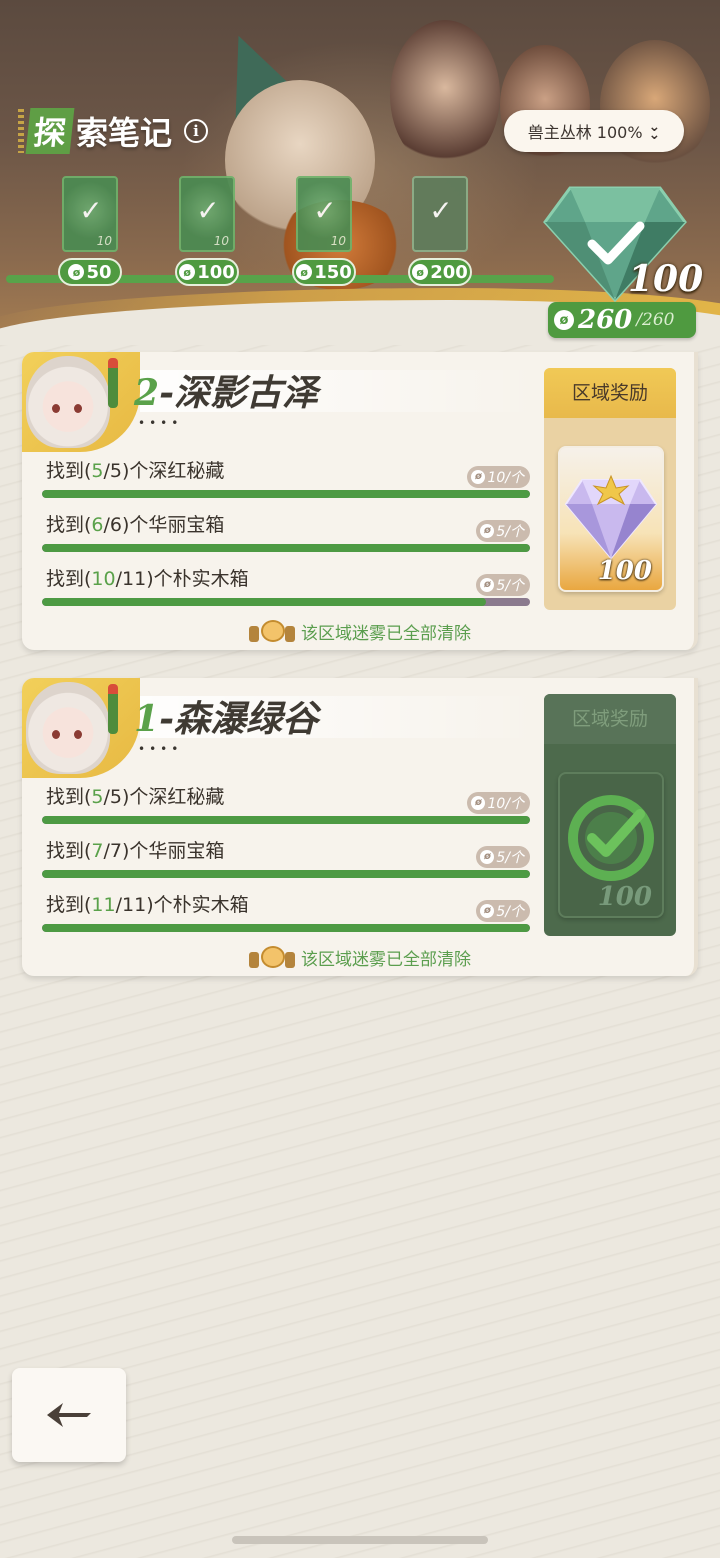 This screenshot has height=1558, width=720. I want to click on task-label: 找到(10/11)个朴实木箱, so click(147, 579).